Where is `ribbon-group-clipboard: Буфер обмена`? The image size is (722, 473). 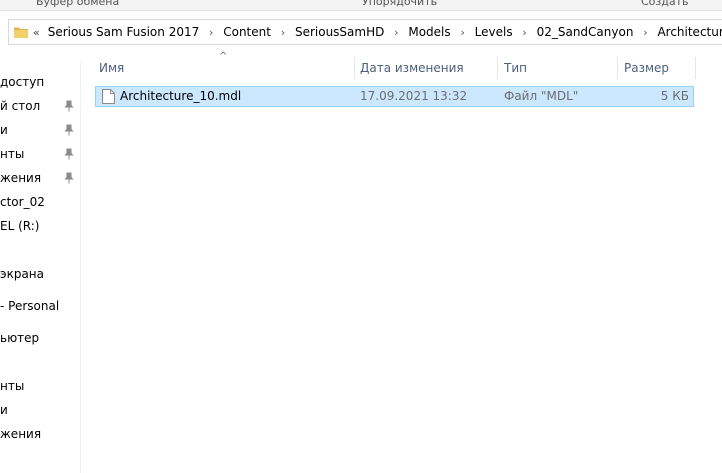 ribbon-group-clipboard: Буфер обмена is located at coordinates (78, 4).